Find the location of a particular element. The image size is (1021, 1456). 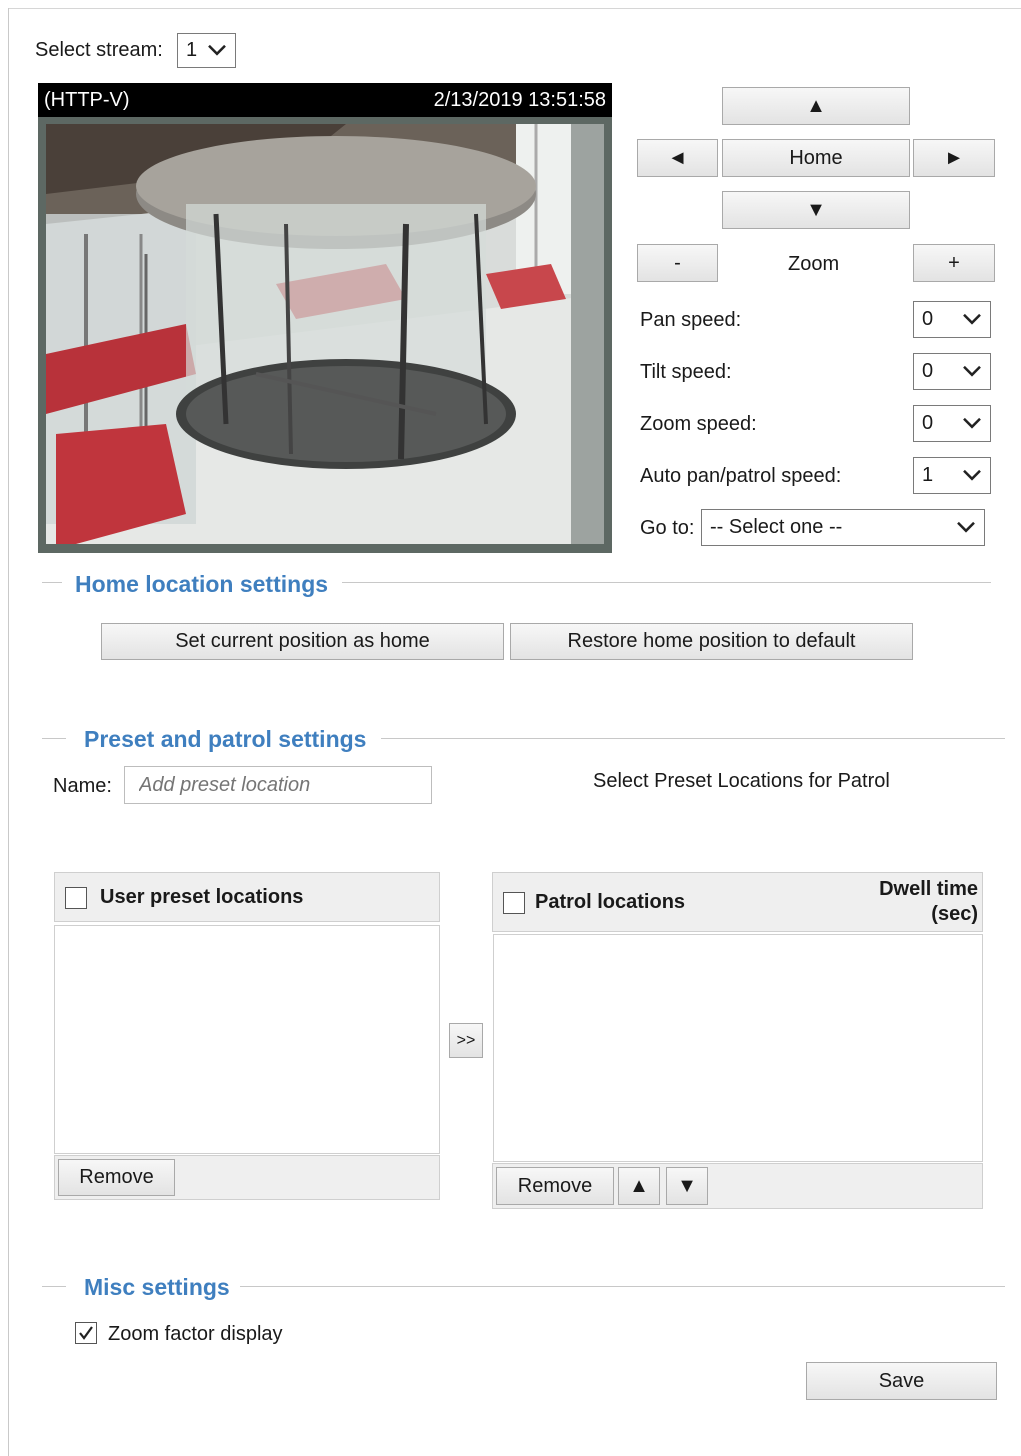

pan-left-button: ◄ is located at coordinates (677, 158).